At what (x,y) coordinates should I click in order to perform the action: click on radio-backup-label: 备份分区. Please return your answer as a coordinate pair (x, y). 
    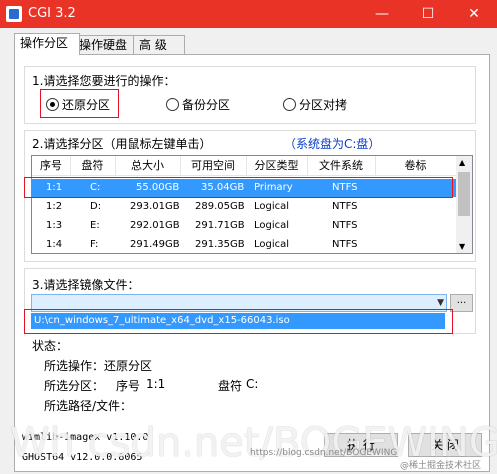
    Looking at the image, I should click on (206, 105).